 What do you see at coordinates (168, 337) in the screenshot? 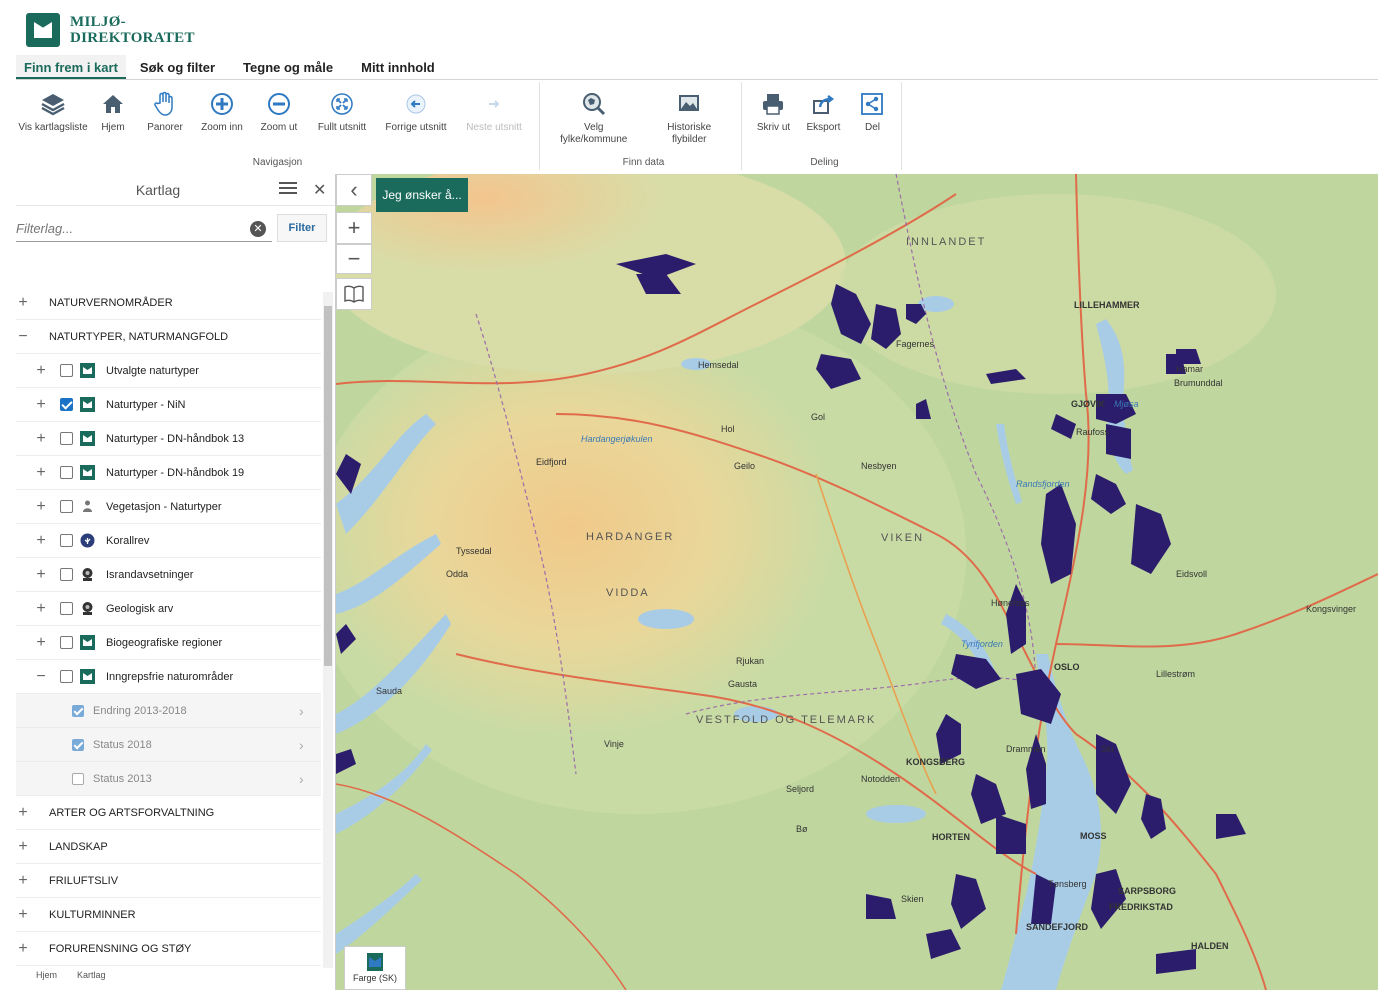
I see `category-row: − NATURTYPER, NATURMANGFOLD` at bounding box center [168, 337].